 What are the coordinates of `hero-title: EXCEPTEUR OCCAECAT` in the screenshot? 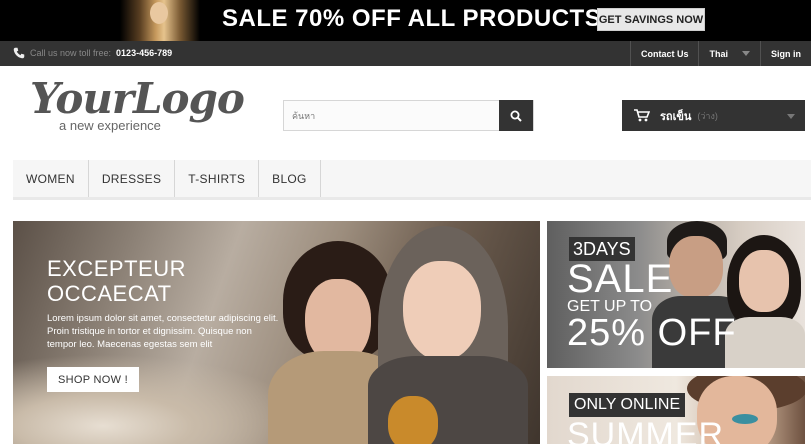 It's located at (116, 281).